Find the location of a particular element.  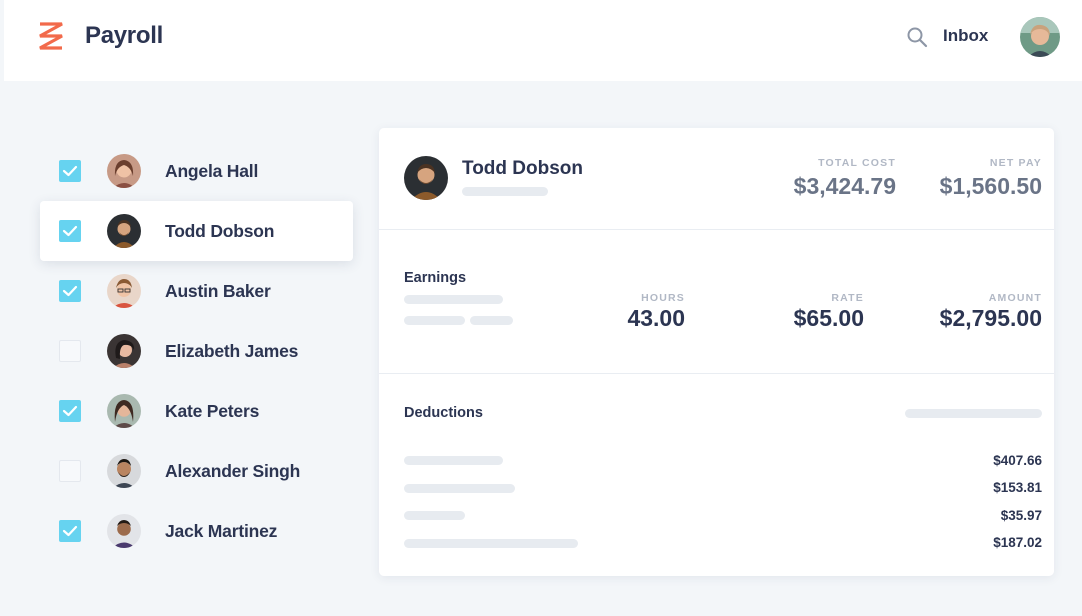

top-bar: Payroll Inbox is located at coordinates (543, 40).